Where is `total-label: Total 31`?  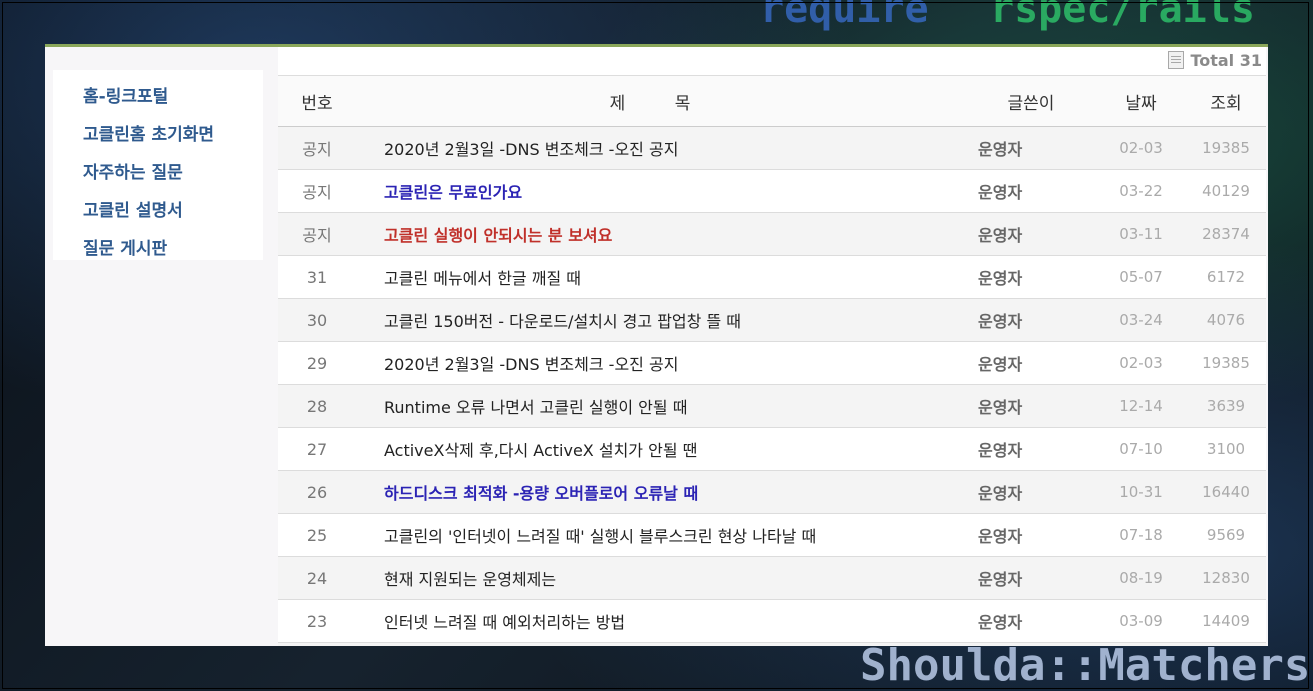 total-label: Total 31 is located at coordinates (1226, 60).